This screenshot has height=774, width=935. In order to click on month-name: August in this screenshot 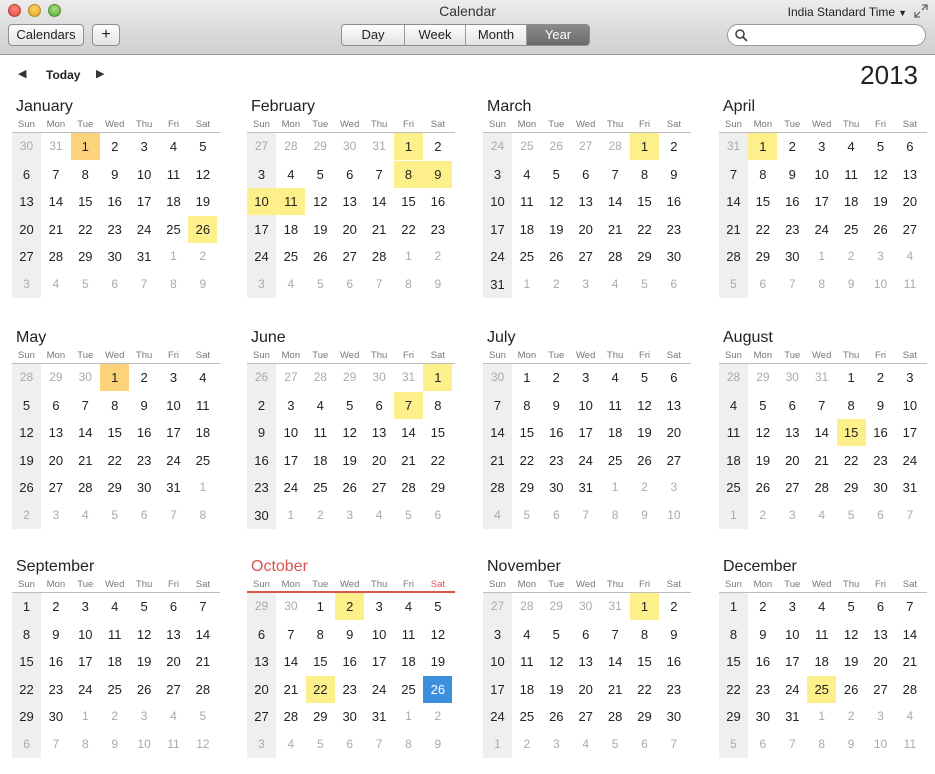, I will do `click(748, 338)`.